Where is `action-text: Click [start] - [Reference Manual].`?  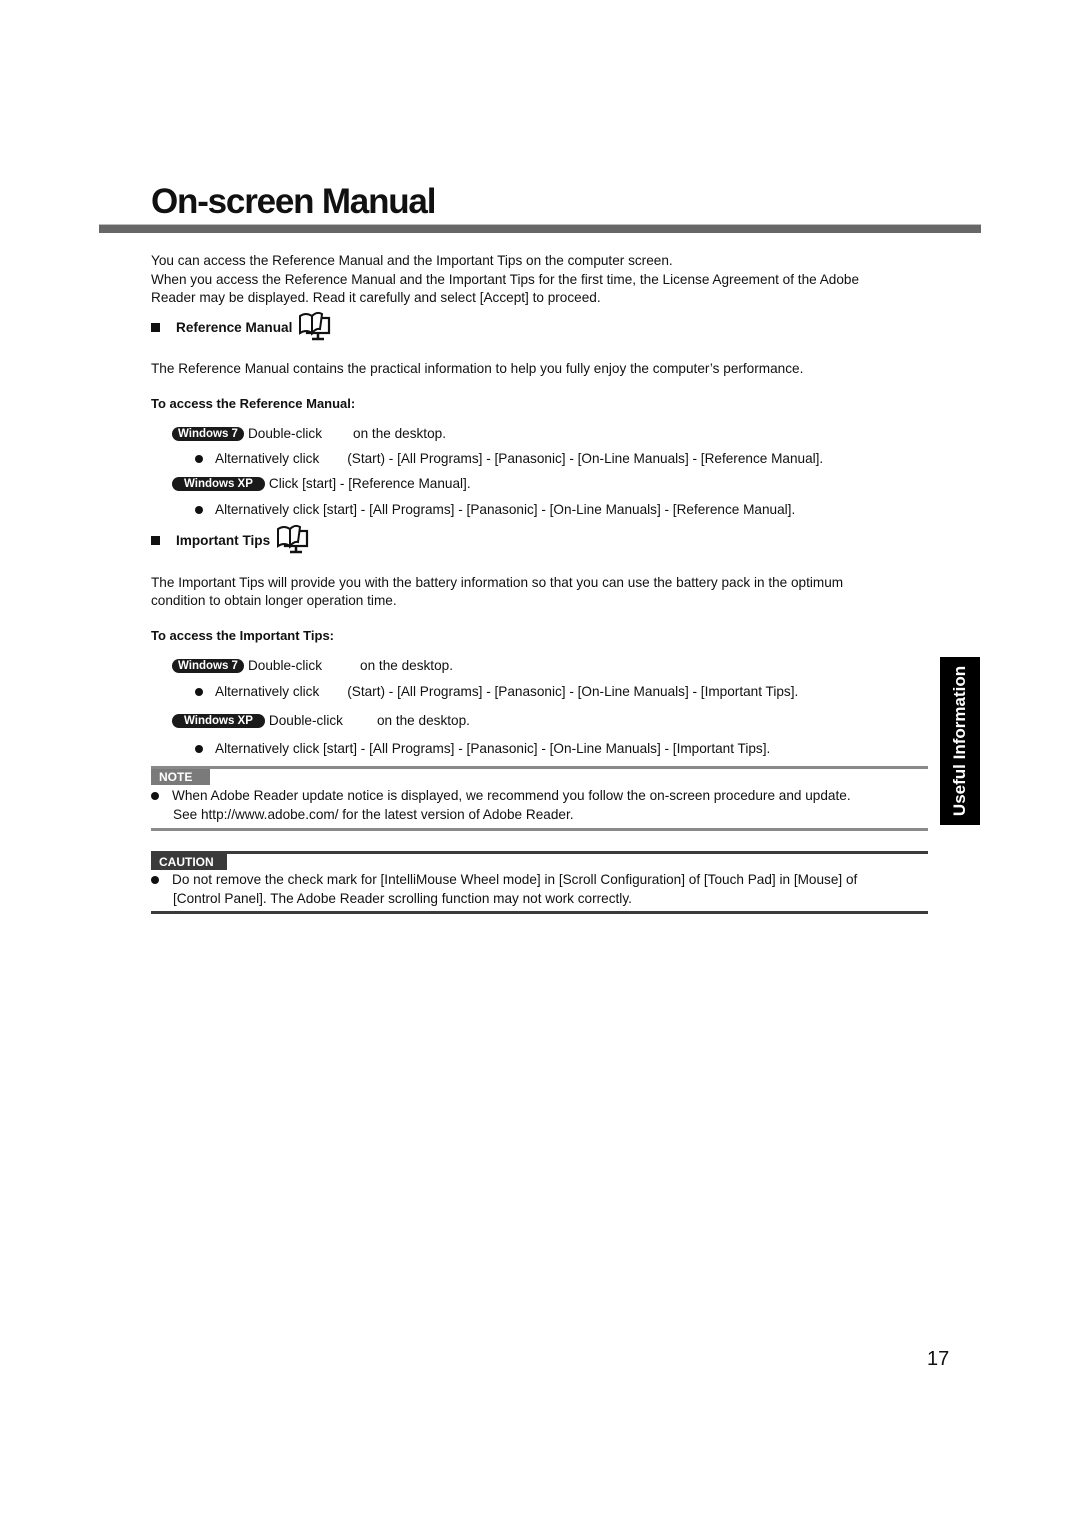
action-text: Click [start] - [Reference Manual]. is located at coordinates (369, 483).